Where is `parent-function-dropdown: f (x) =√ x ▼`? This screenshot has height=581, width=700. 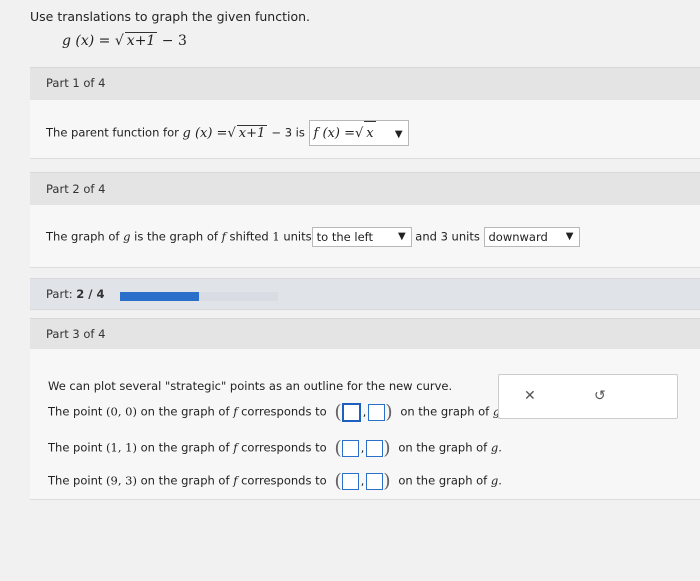 parent-function-dropdown: f (x) =√ x ▼ is located at coordinates (358, 133).